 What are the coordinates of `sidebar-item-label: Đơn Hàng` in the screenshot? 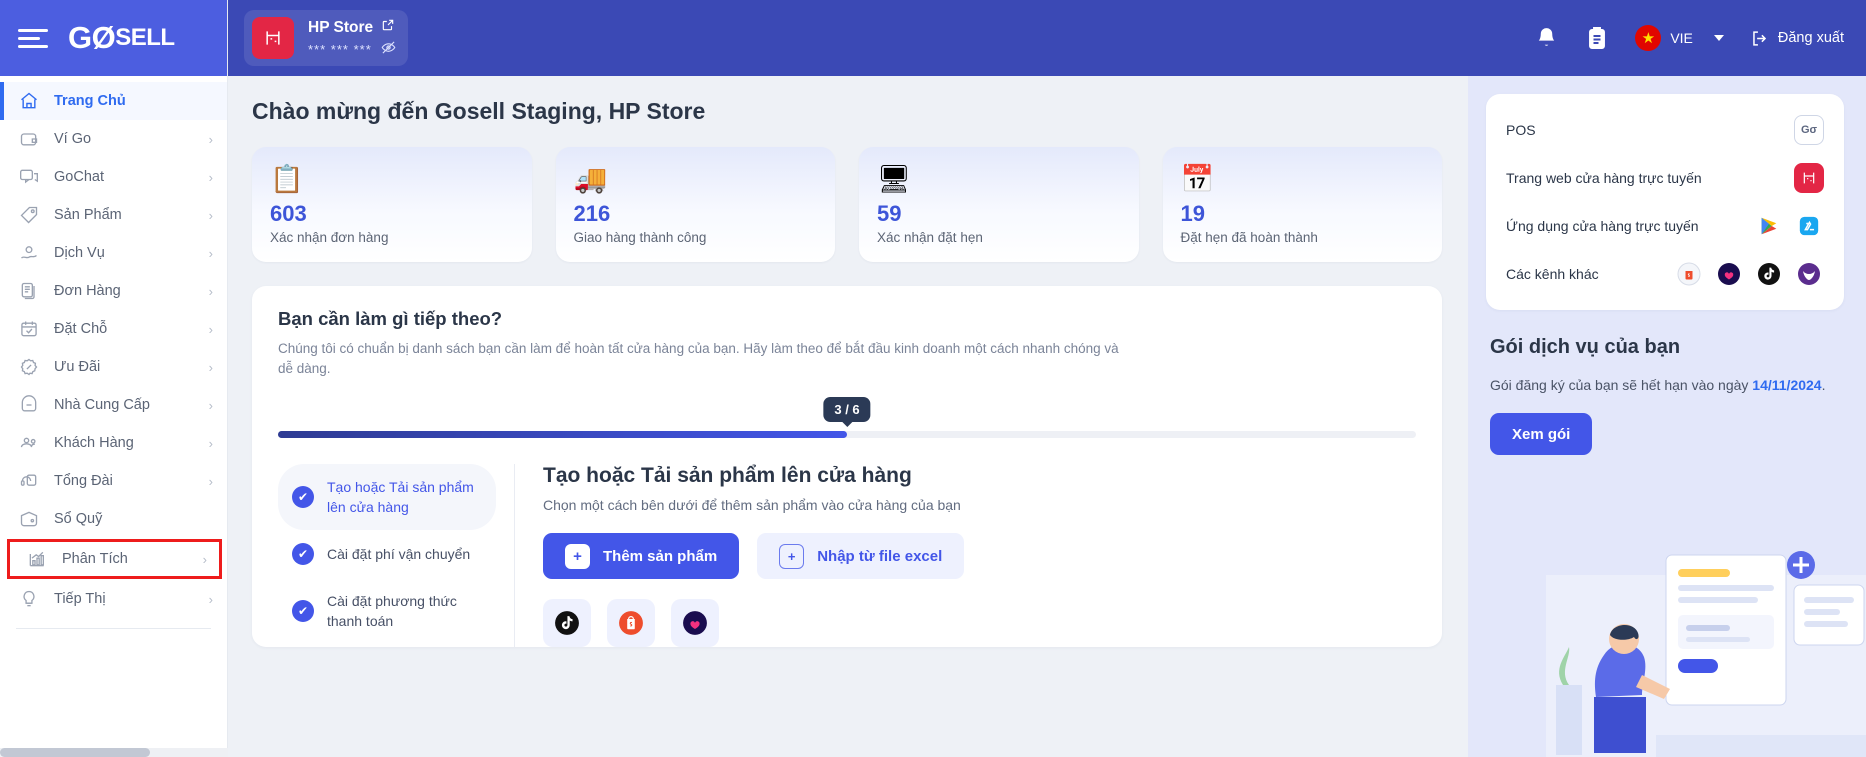 It's located at (87, 291).